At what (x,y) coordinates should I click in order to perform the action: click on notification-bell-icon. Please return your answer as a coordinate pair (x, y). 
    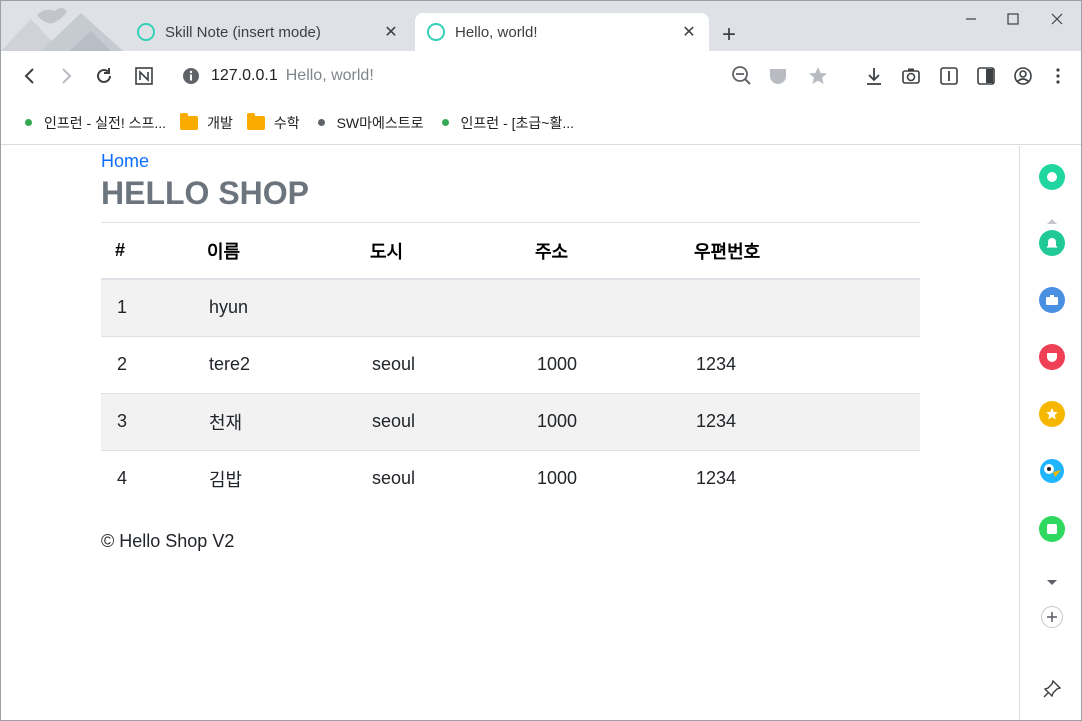
    Looking at the image, I should click on (1052, 243).